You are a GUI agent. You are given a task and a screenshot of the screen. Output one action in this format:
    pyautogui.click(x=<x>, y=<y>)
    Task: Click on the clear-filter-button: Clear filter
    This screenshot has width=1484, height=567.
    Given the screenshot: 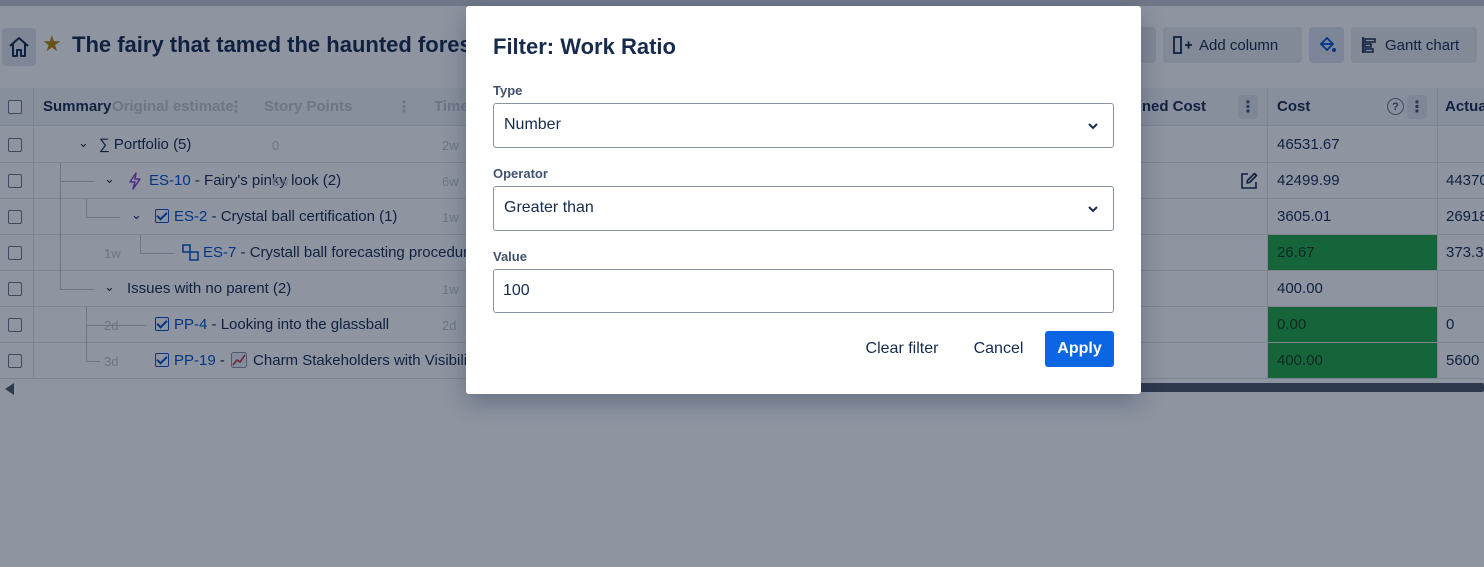 What is the action you would take?
    pyautogui.click(x=902, y=349)
    